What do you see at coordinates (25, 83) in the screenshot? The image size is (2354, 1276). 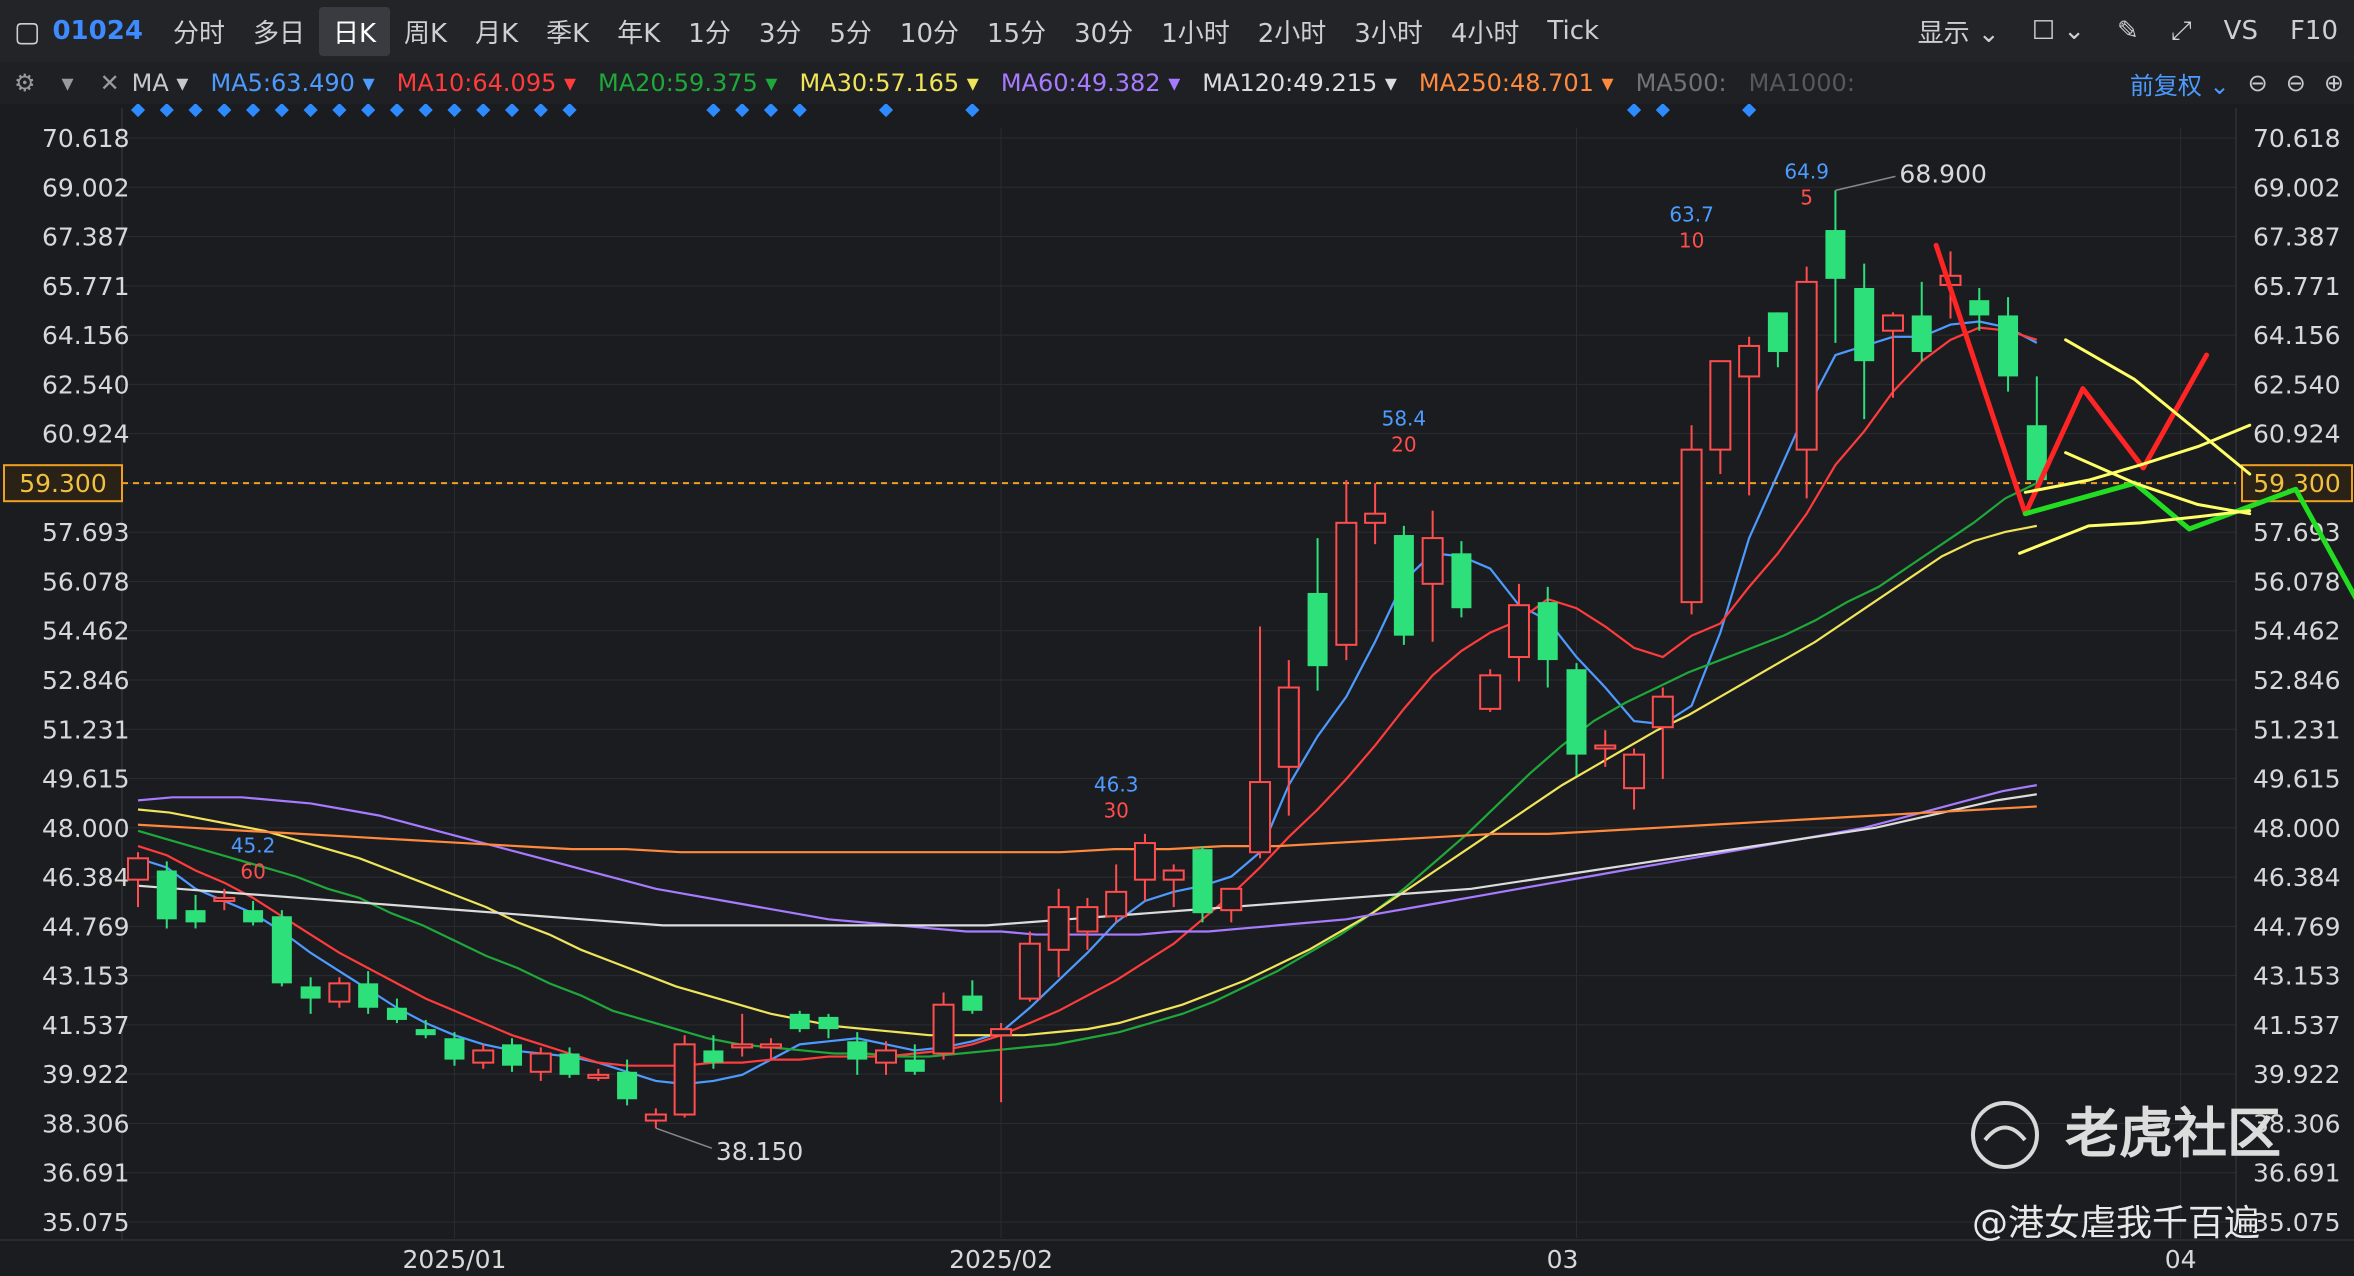 I see `settings-gear-icon: ⚙` at bounding box center [25, 83].